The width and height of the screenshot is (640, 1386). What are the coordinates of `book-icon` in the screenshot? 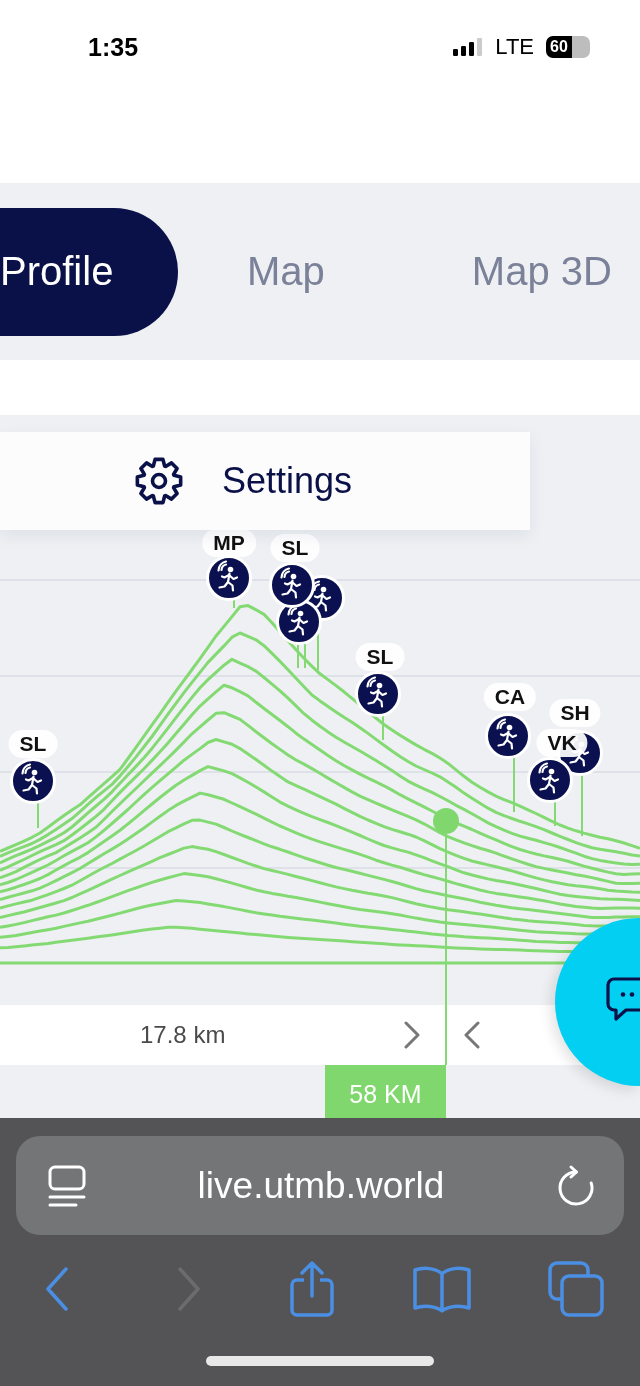 It's located at (442, 1289).